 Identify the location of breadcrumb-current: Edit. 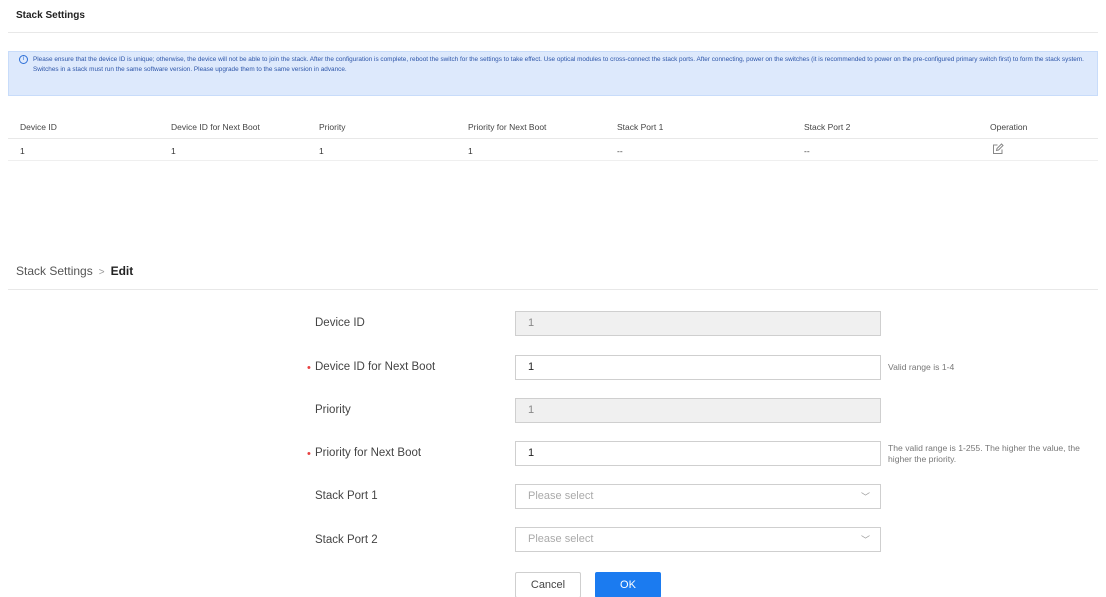
(122, 271).